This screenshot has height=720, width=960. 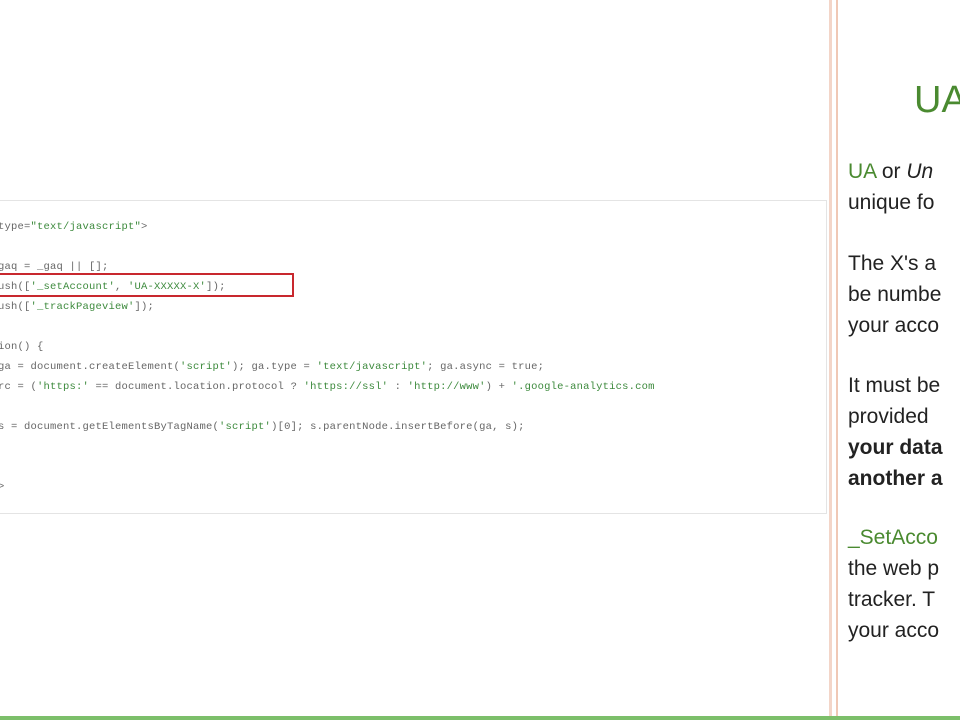 What do you see at coordinates (893, 584) in the screenshot?
I see `paragraph-setaccount: _SetAcco the web p tracker. T your acco` at bounding box center [893, 584].